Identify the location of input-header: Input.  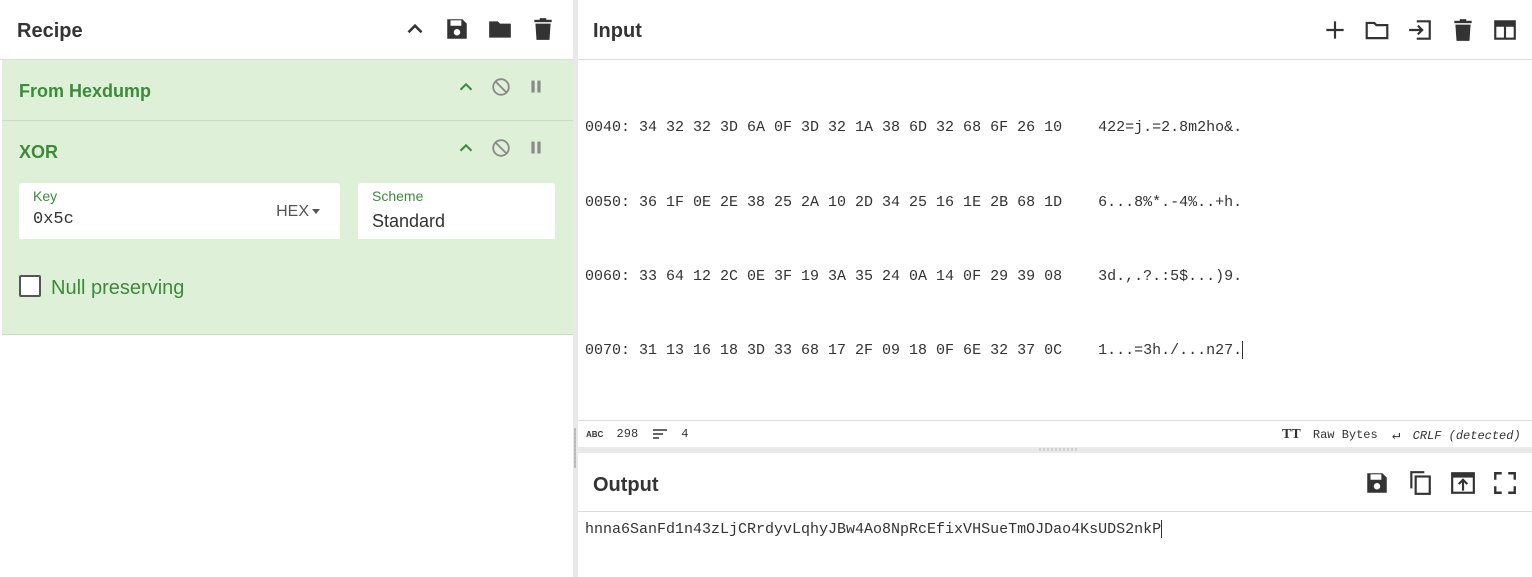
(1055, 30).